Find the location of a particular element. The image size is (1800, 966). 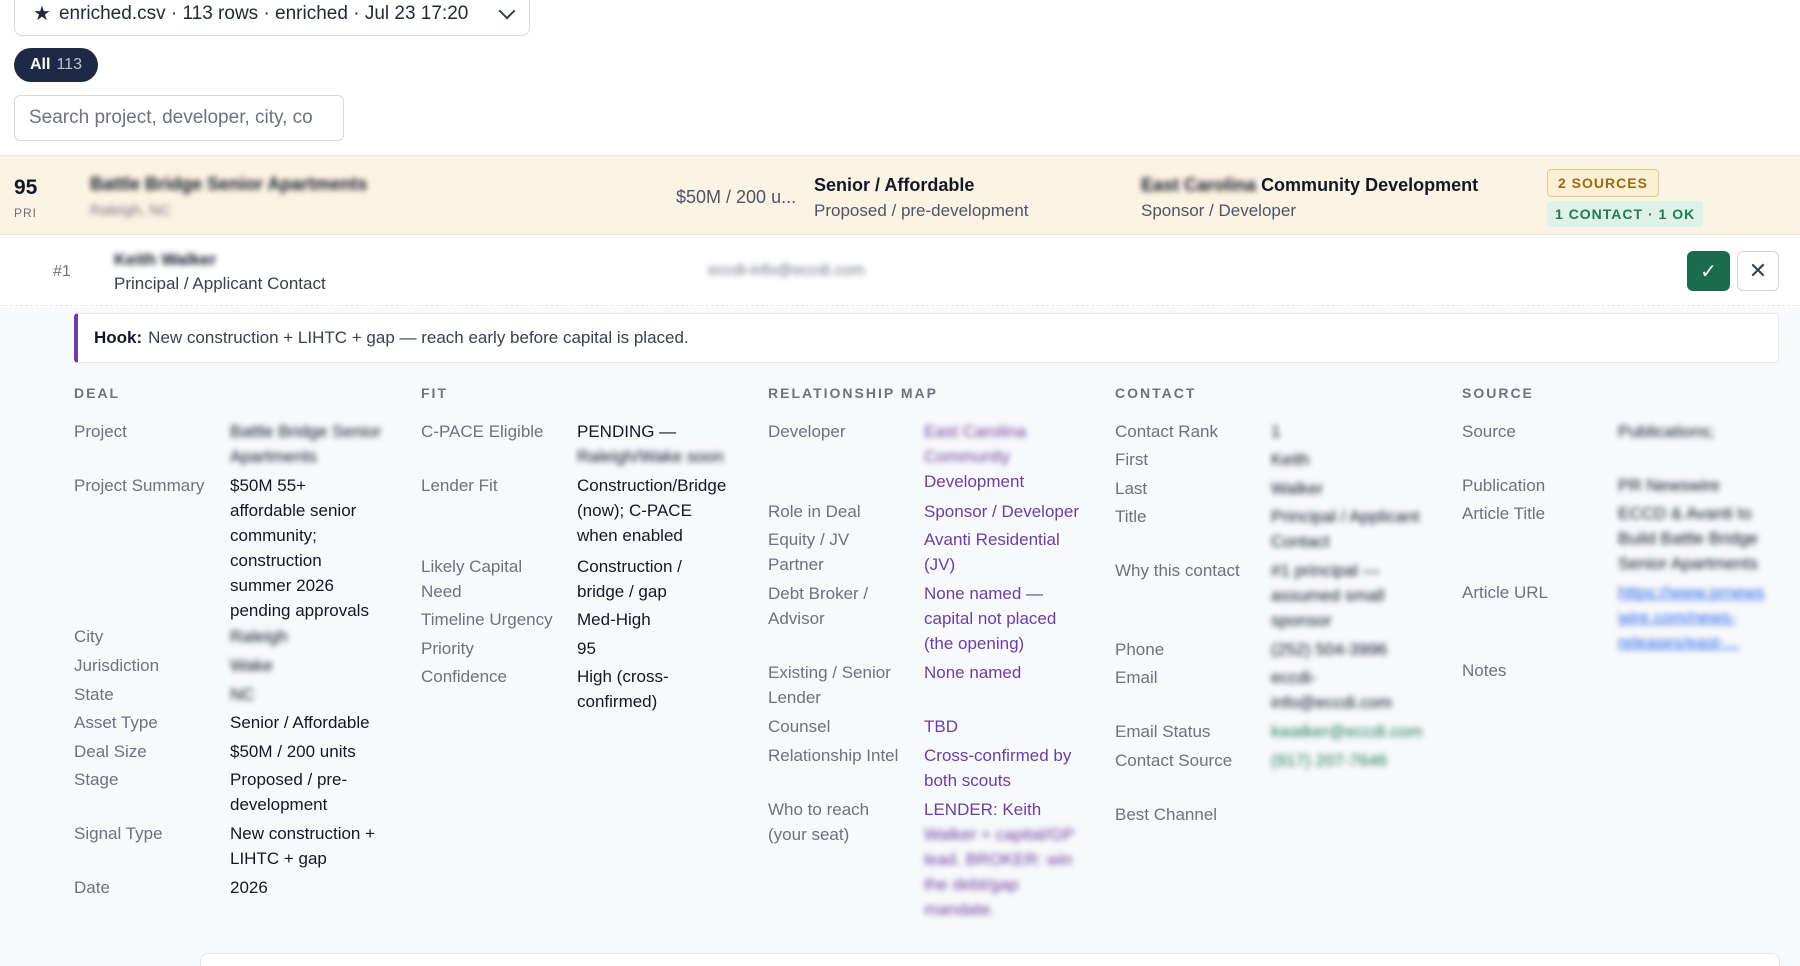

field-value-line: 95 is located at coordinates (586, 648).